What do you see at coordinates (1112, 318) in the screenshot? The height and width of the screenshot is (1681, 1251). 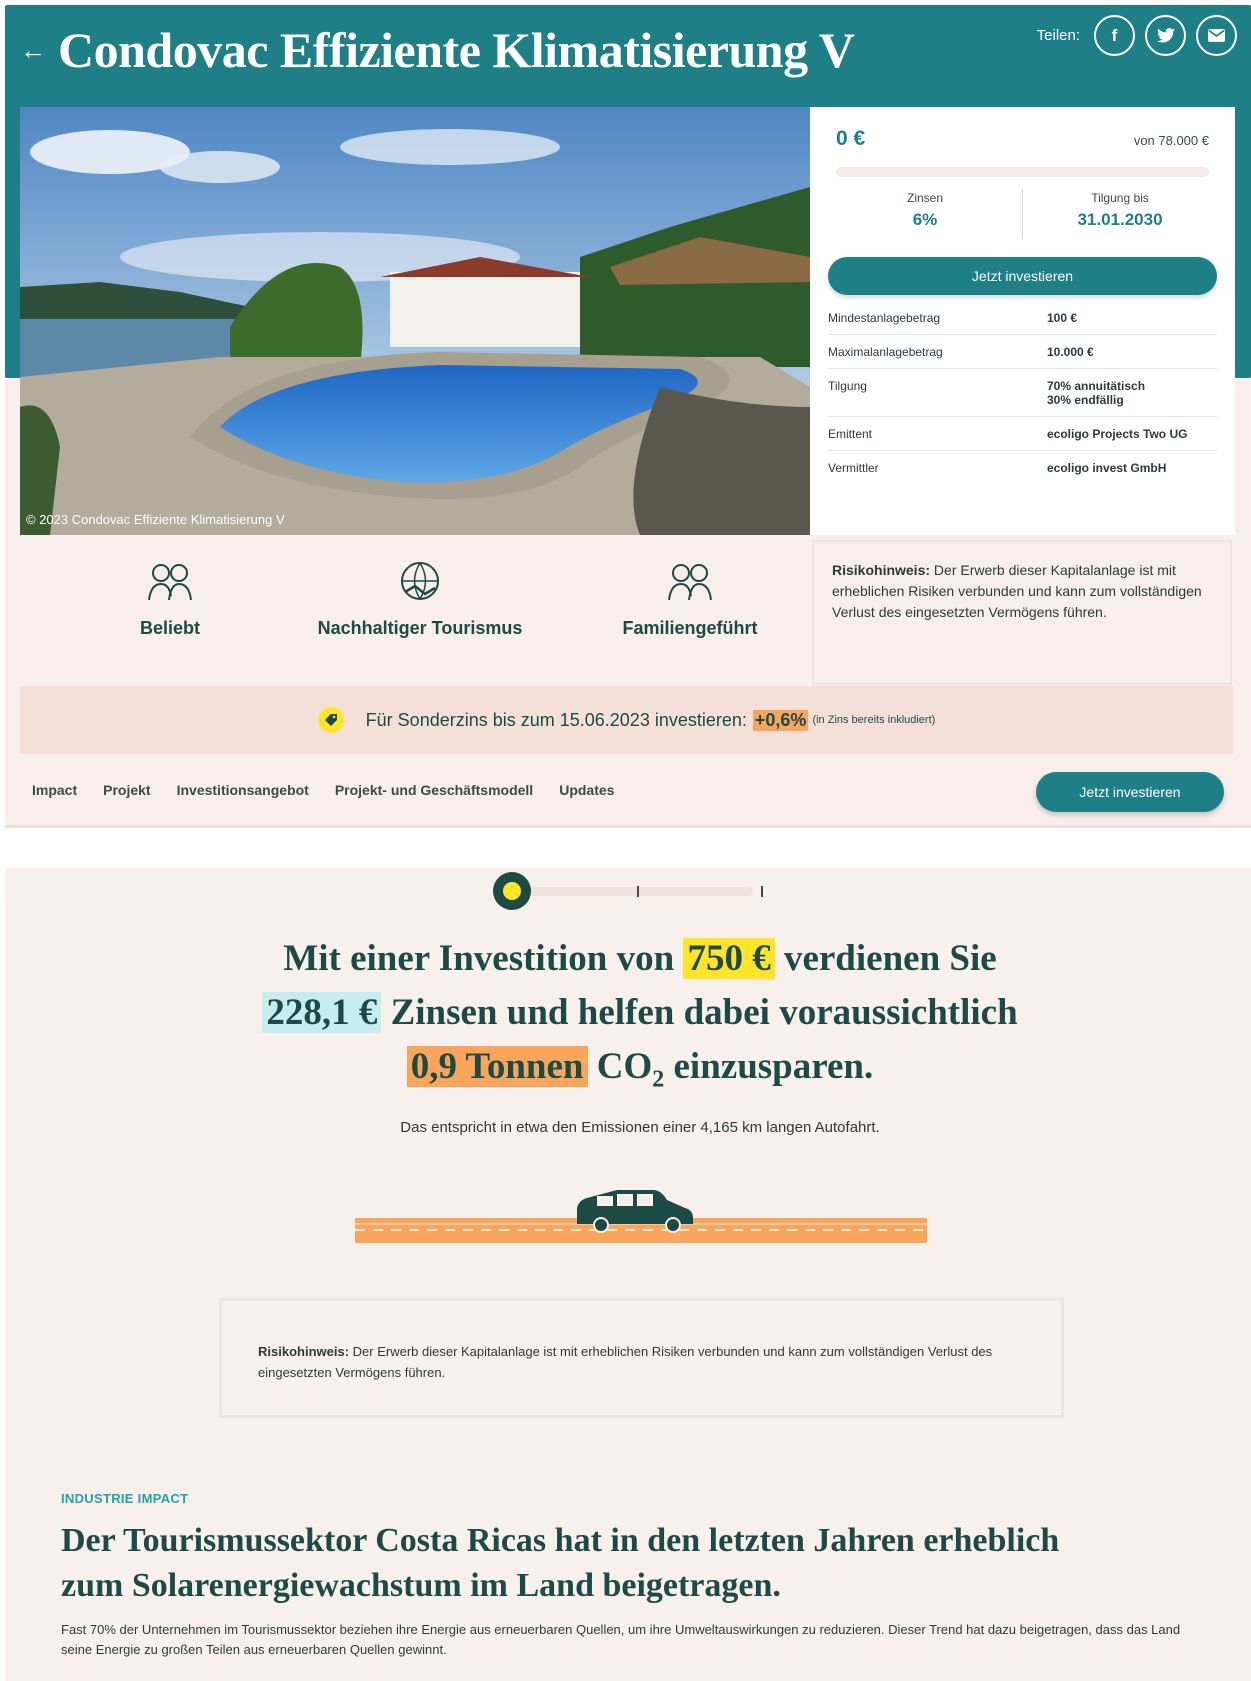 I see `fact-value: 100 €` at bounding box center [1112, 318].